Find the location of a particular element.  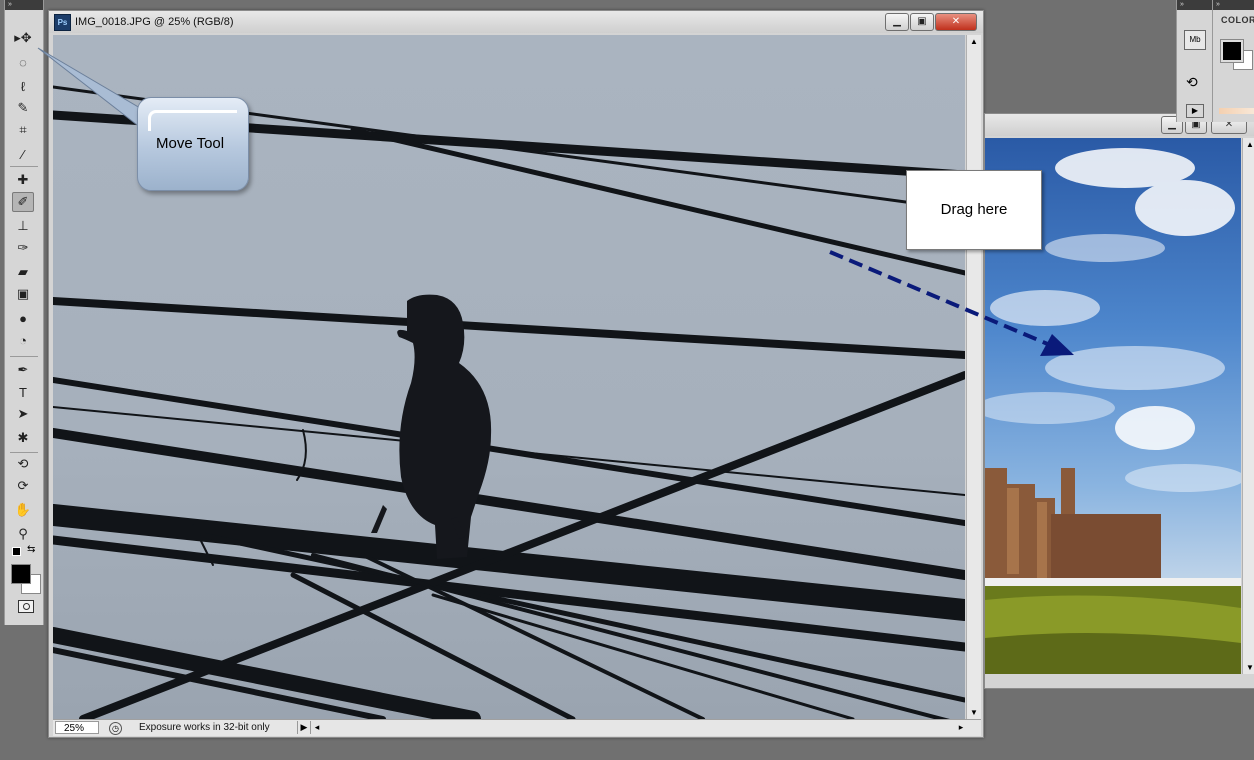

move-tool-callout-text: Move Tool is located at coordinates (190, 143).